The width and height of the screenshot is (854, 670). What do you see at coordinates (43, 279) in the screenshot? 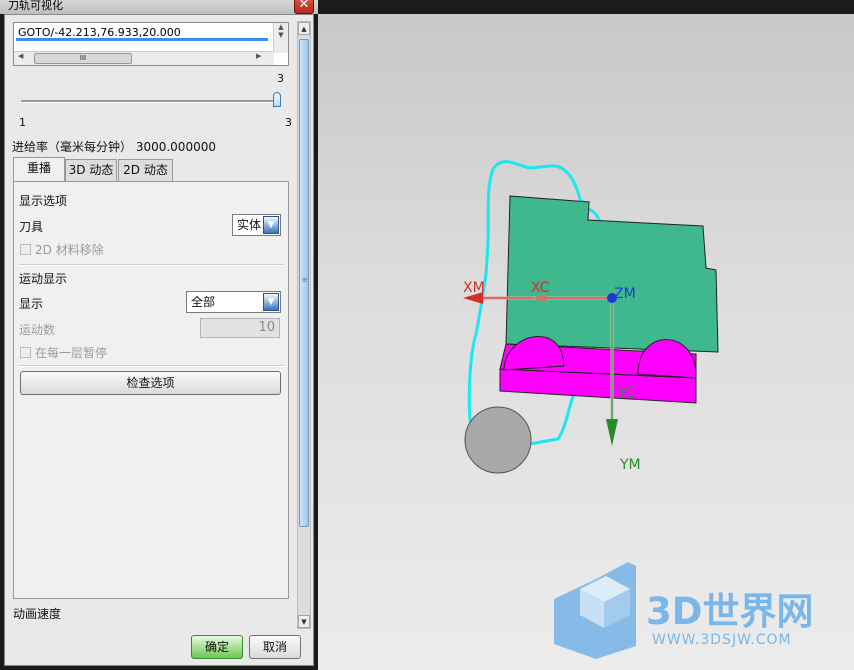
I see `motion-display-heading: 运动显示` at bounding box center [43, 279].